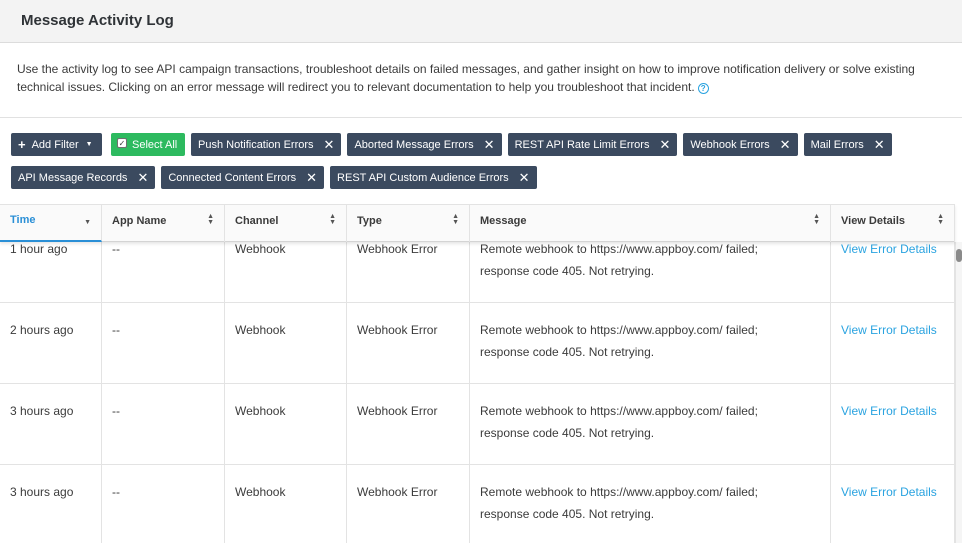  I want to click on filter-tag-label: Connected Content Errors, so click(232, 177).